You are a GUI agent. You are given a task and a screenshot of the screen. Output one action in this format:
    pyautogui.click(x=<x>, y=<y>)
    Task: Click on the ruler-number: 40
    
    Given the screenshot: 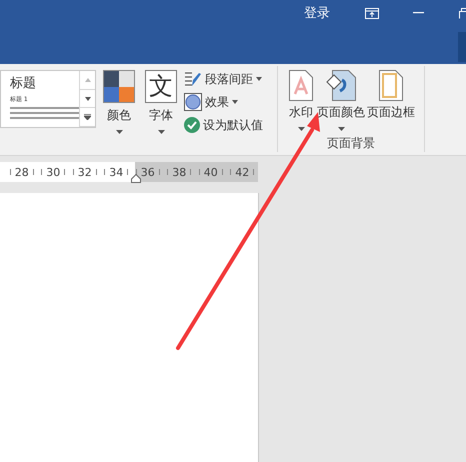 What is the action you would take?
    pyautogui.click(x=211, y=172)
    